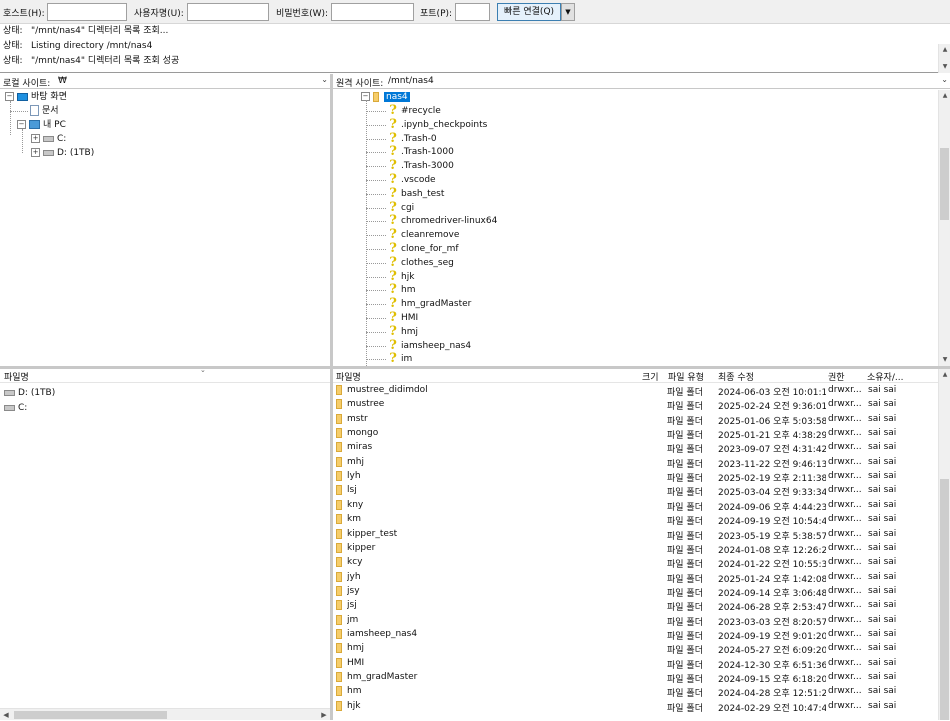  I want to click on remote-list-scrollbar: ▲, so click(944, 544).